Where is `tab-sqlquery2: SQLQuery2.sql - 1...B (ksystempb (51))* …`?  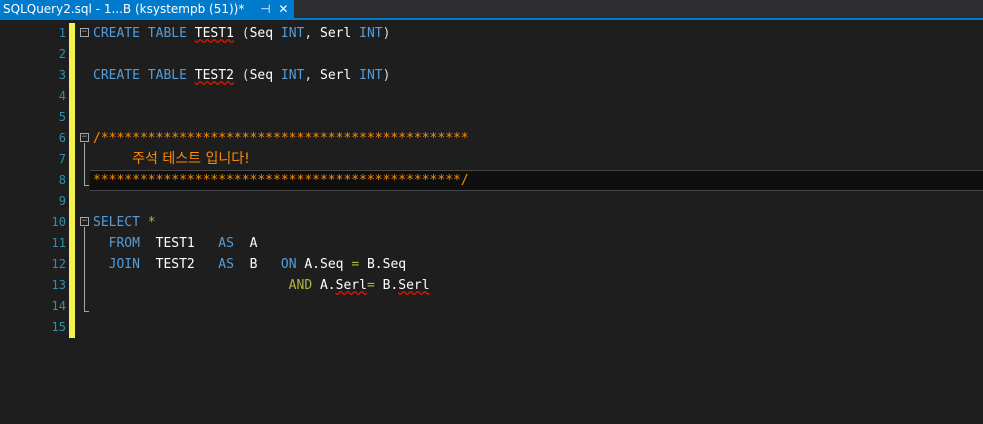
tab-sqlquery2: SQLQuery2.sql - 1...B (ksystempb (51))* … is located at coordinates (147, 9).